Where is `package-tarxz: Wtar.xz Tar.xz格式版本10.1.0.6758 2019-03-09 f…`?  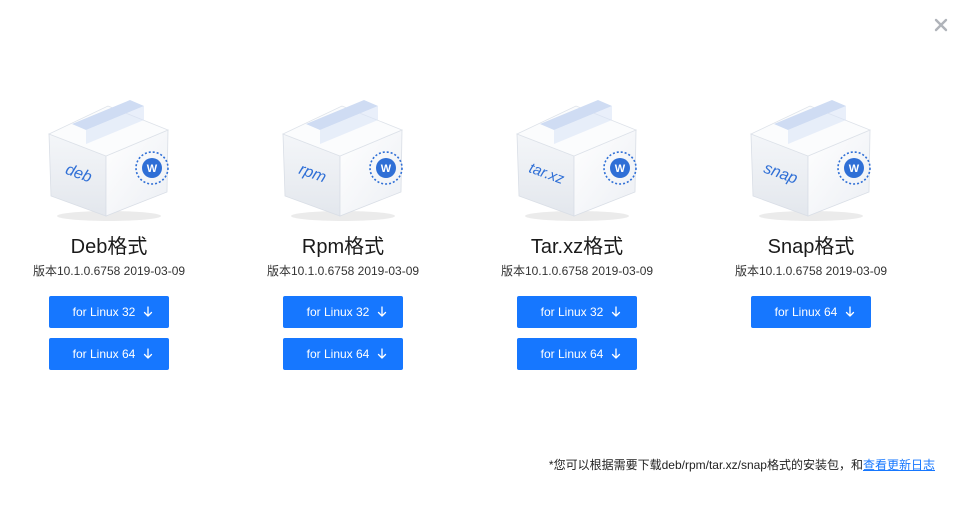
package-tarxz: Wtar.xz Tar.xz格式版本10.1.0.6758 2019-03-09 f… is located at coordinates (577, 234).